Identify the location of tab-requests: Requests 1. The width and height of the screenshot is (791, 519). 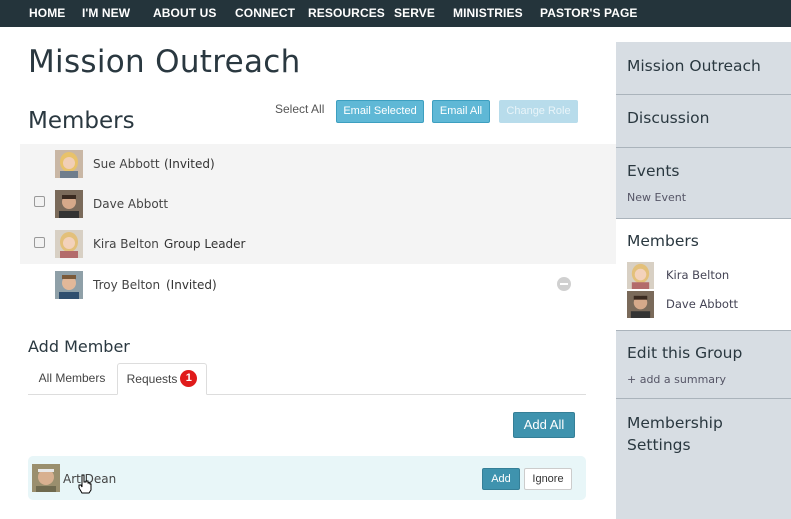
(162, 379).